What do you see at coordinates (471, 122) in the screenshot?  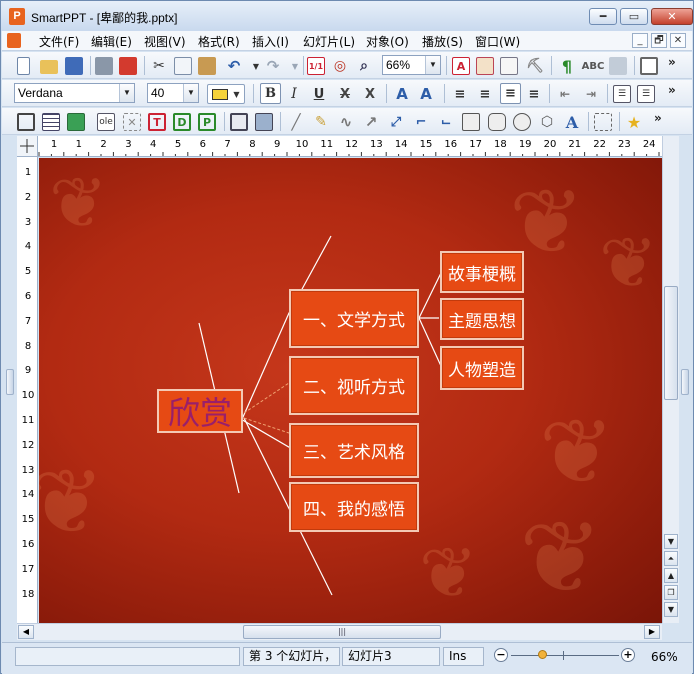 I see `rectangle-icon` at bounding box center [471, 122].